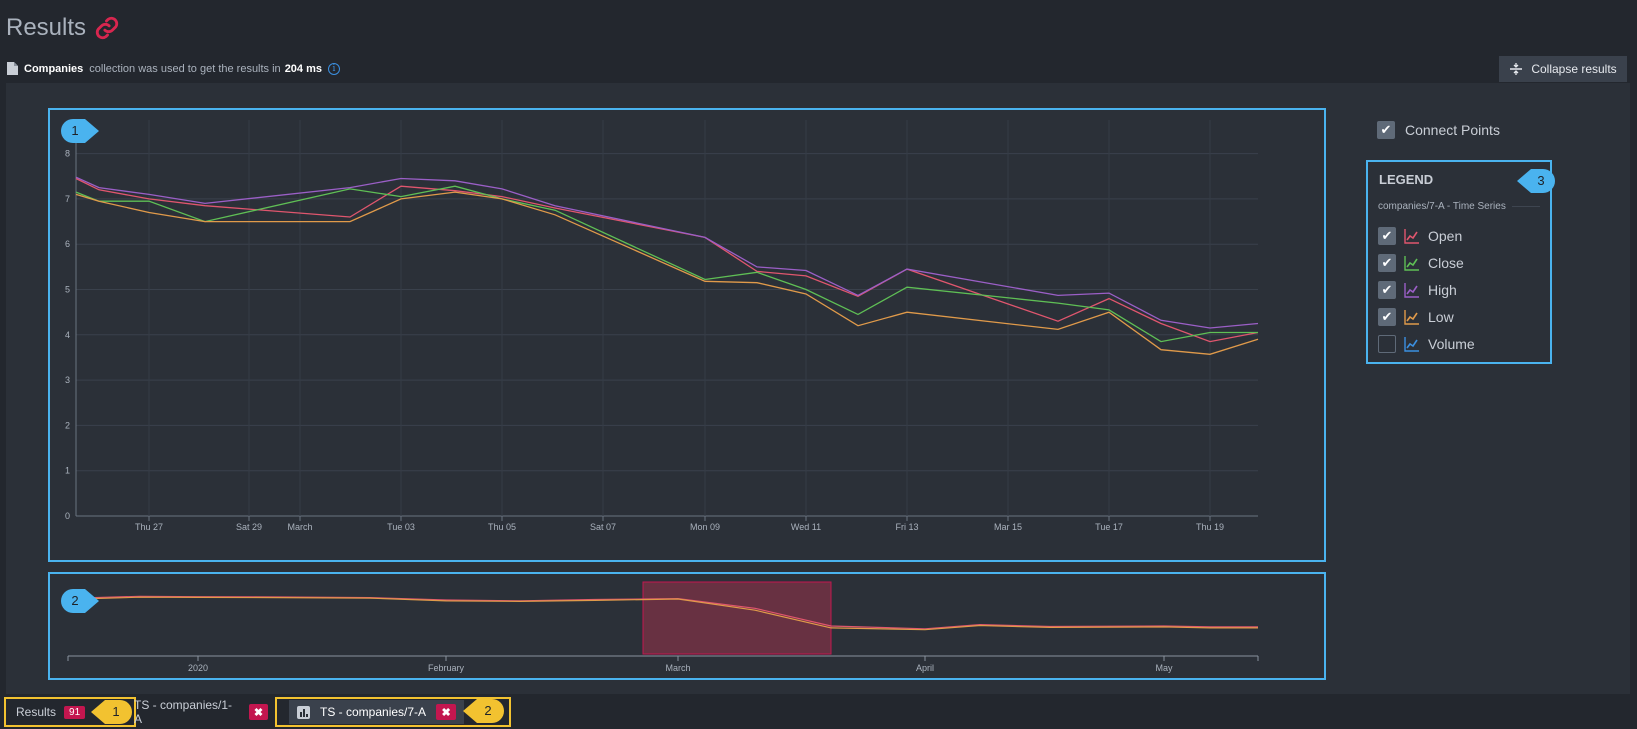 Image resolution: width=1637 pixels, height=729 pixels. I want to click on tab-ts-companies-7a-inner: TS - companies/7-A ✖, so click(377, 712).